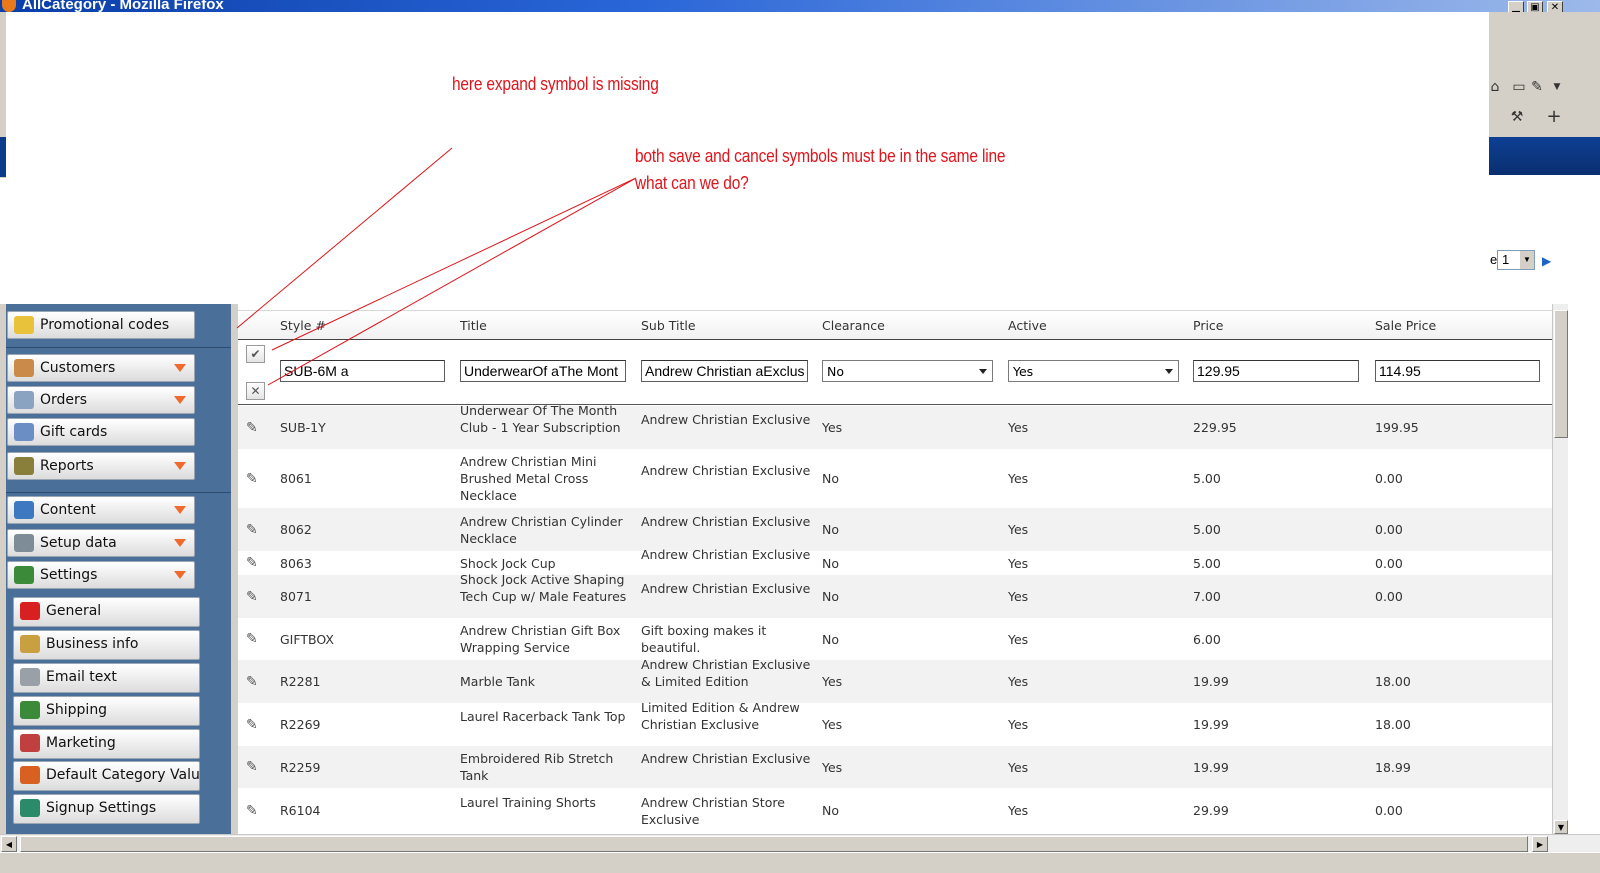 The height and width of the screenshot is (873, 1600). Describe the element at coordinates (1554, 117) in the screenshot. I see `new-tab-icon: +` at that location.